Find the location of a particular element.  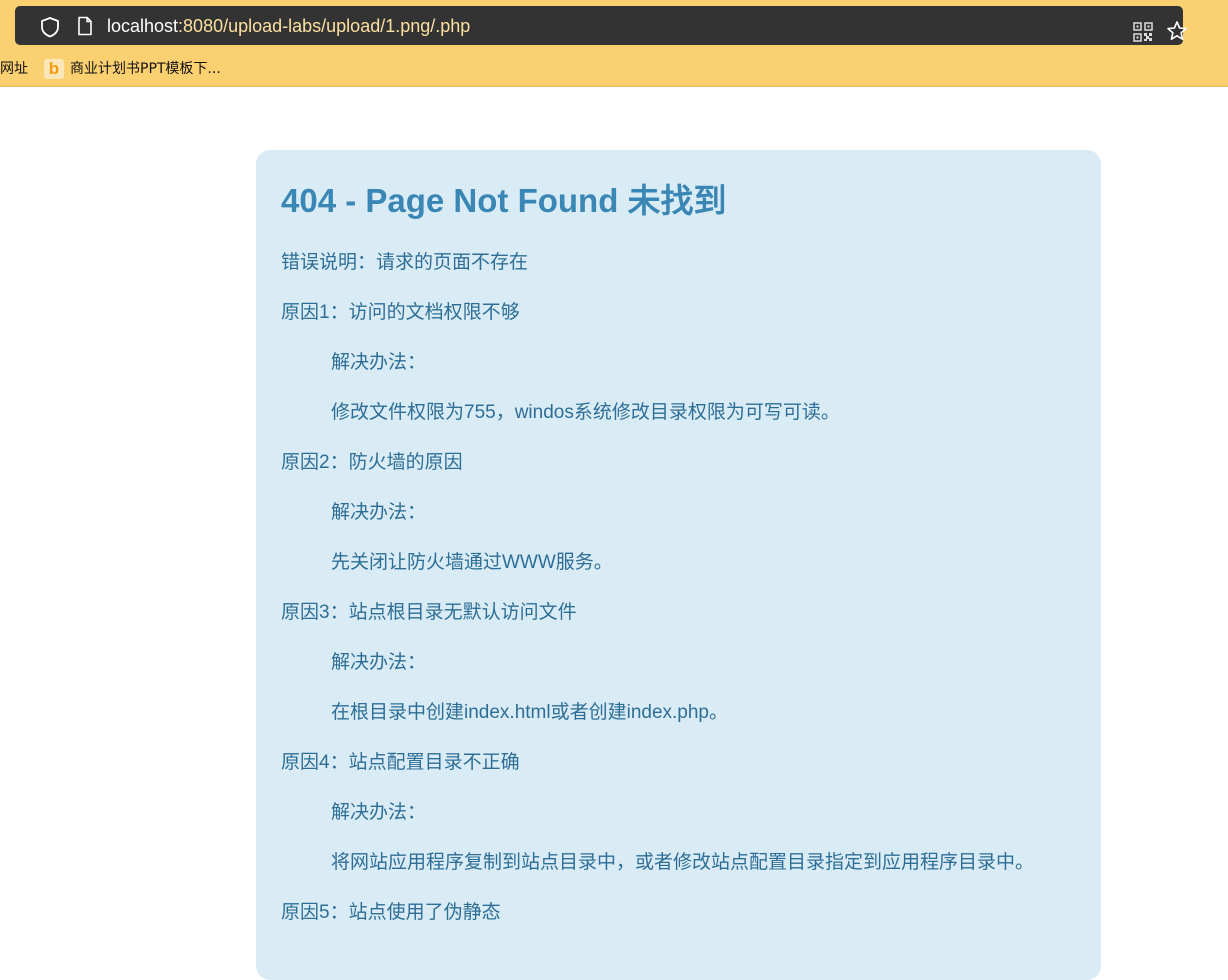

shield-icon is located at coordinates (50, 27).